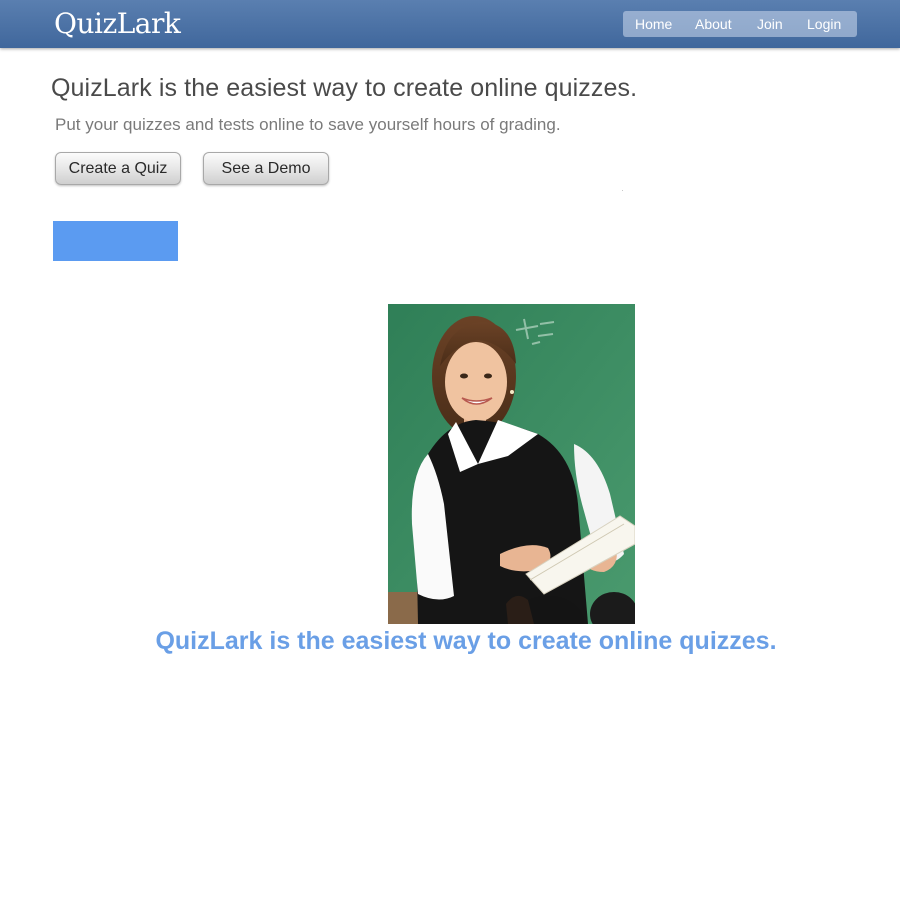 The height and width of the screenshot is (900, 900). Describe the element at coordinates (450, 24) in the screenshot. I see `top-header: QuizLark Home About Join Login` at that location.